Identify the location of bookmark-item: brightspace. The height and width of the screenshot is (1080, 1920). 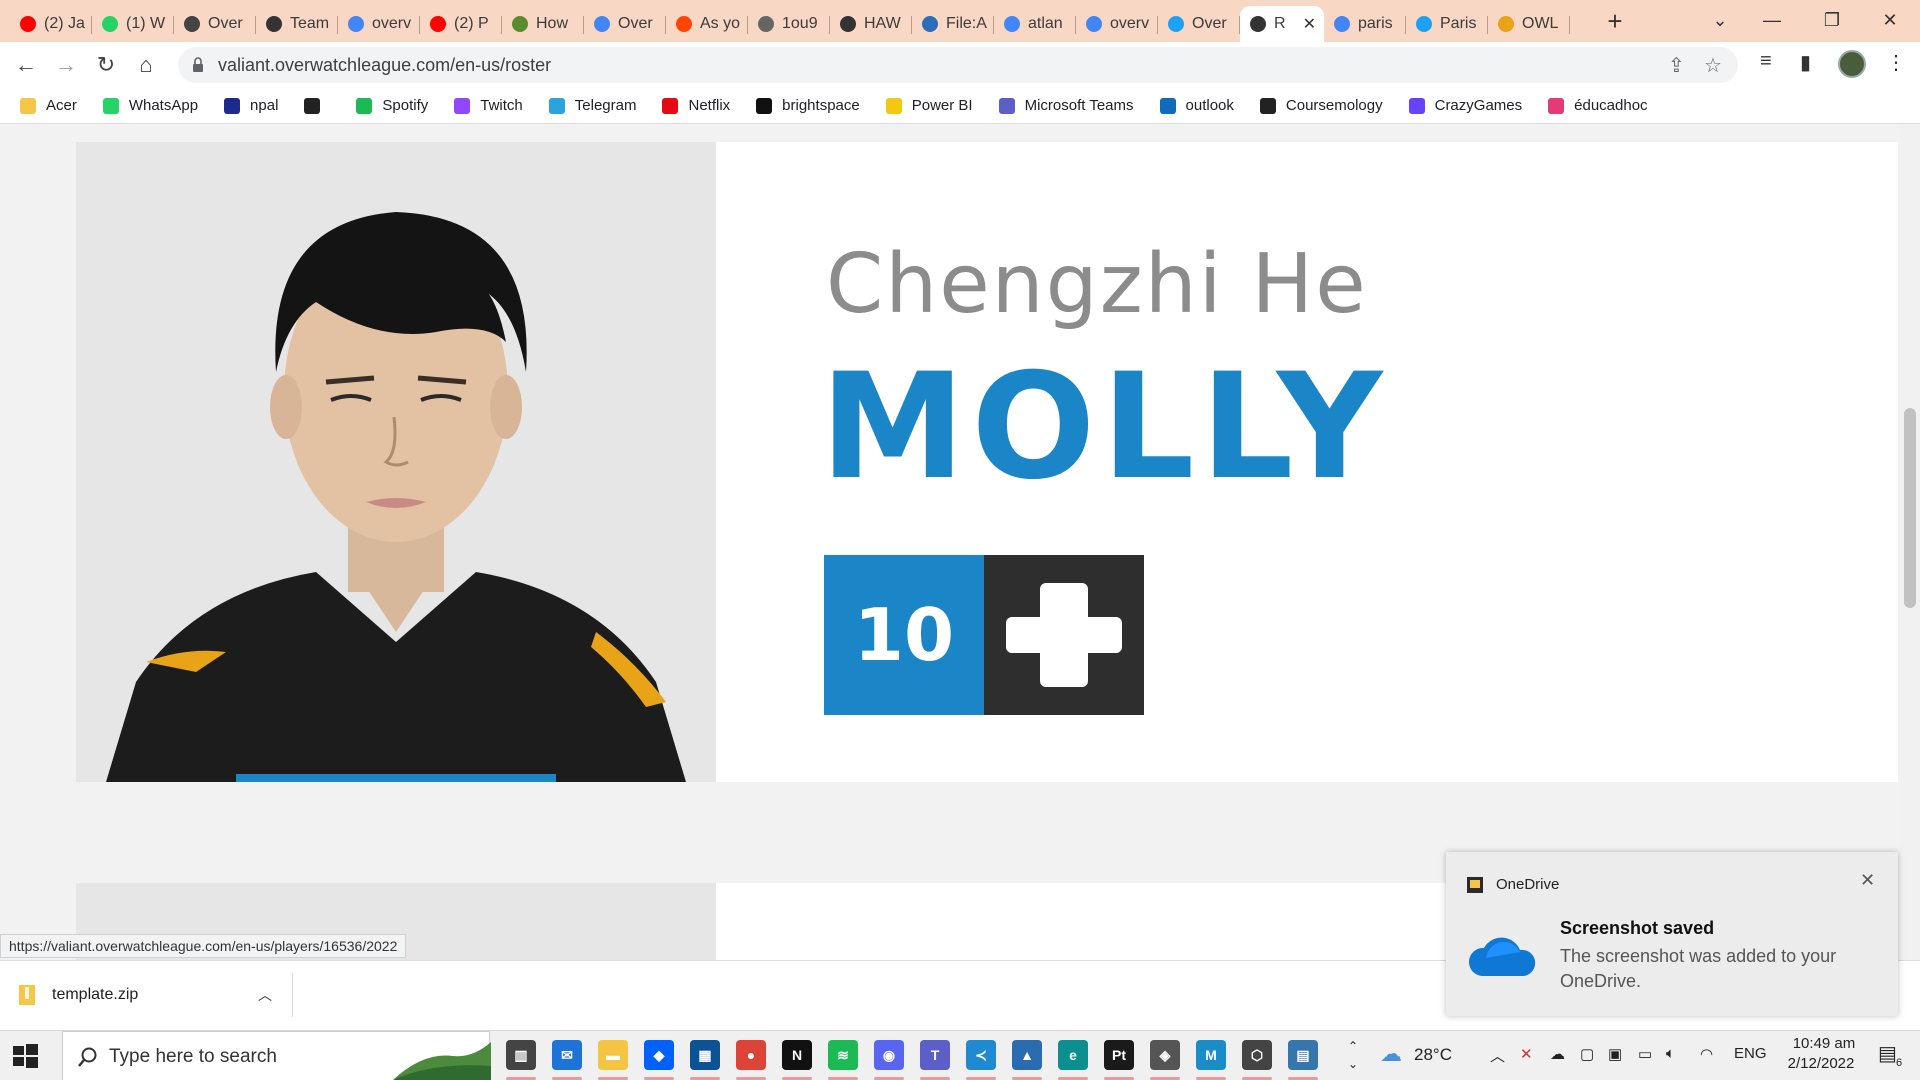
(808, 105).